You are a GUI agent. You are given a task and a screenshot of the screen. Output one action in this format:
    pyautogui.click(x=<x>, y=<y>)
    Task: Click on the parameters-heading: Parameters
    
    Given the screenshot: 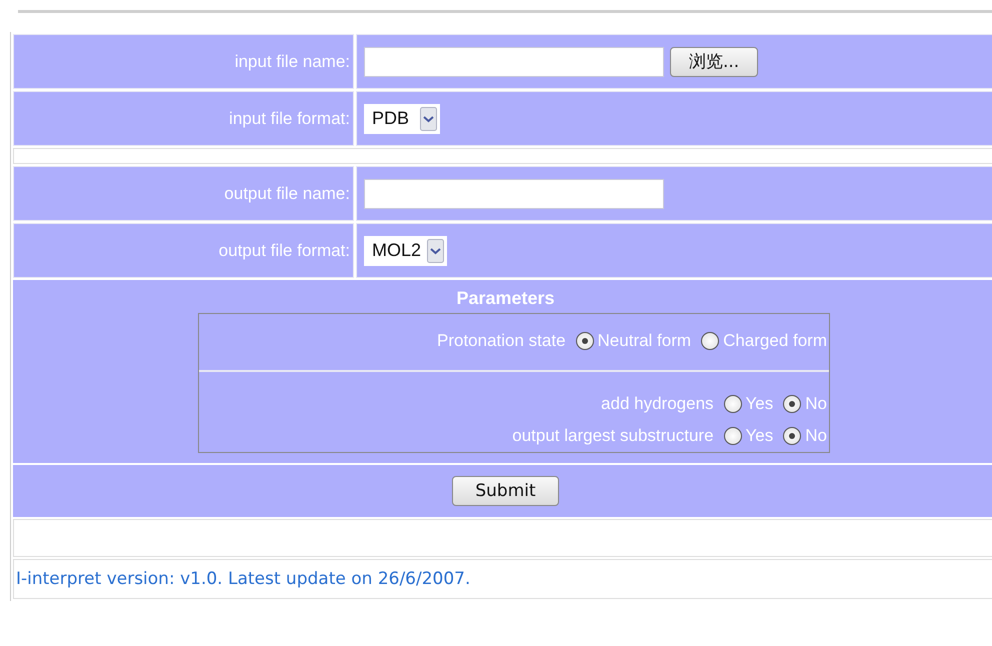 What is the action you would take?
    pyautogui.click(x=505, y=298)
    